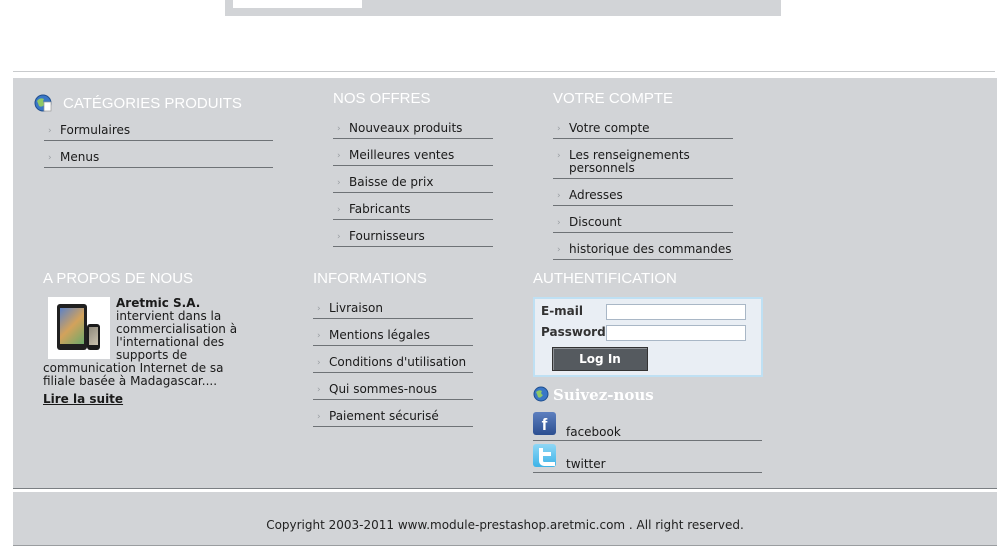  What do you see at coordinates (72, 327) in the screenshot?
I see `tablet-icon` at bounding box center [72, 327].